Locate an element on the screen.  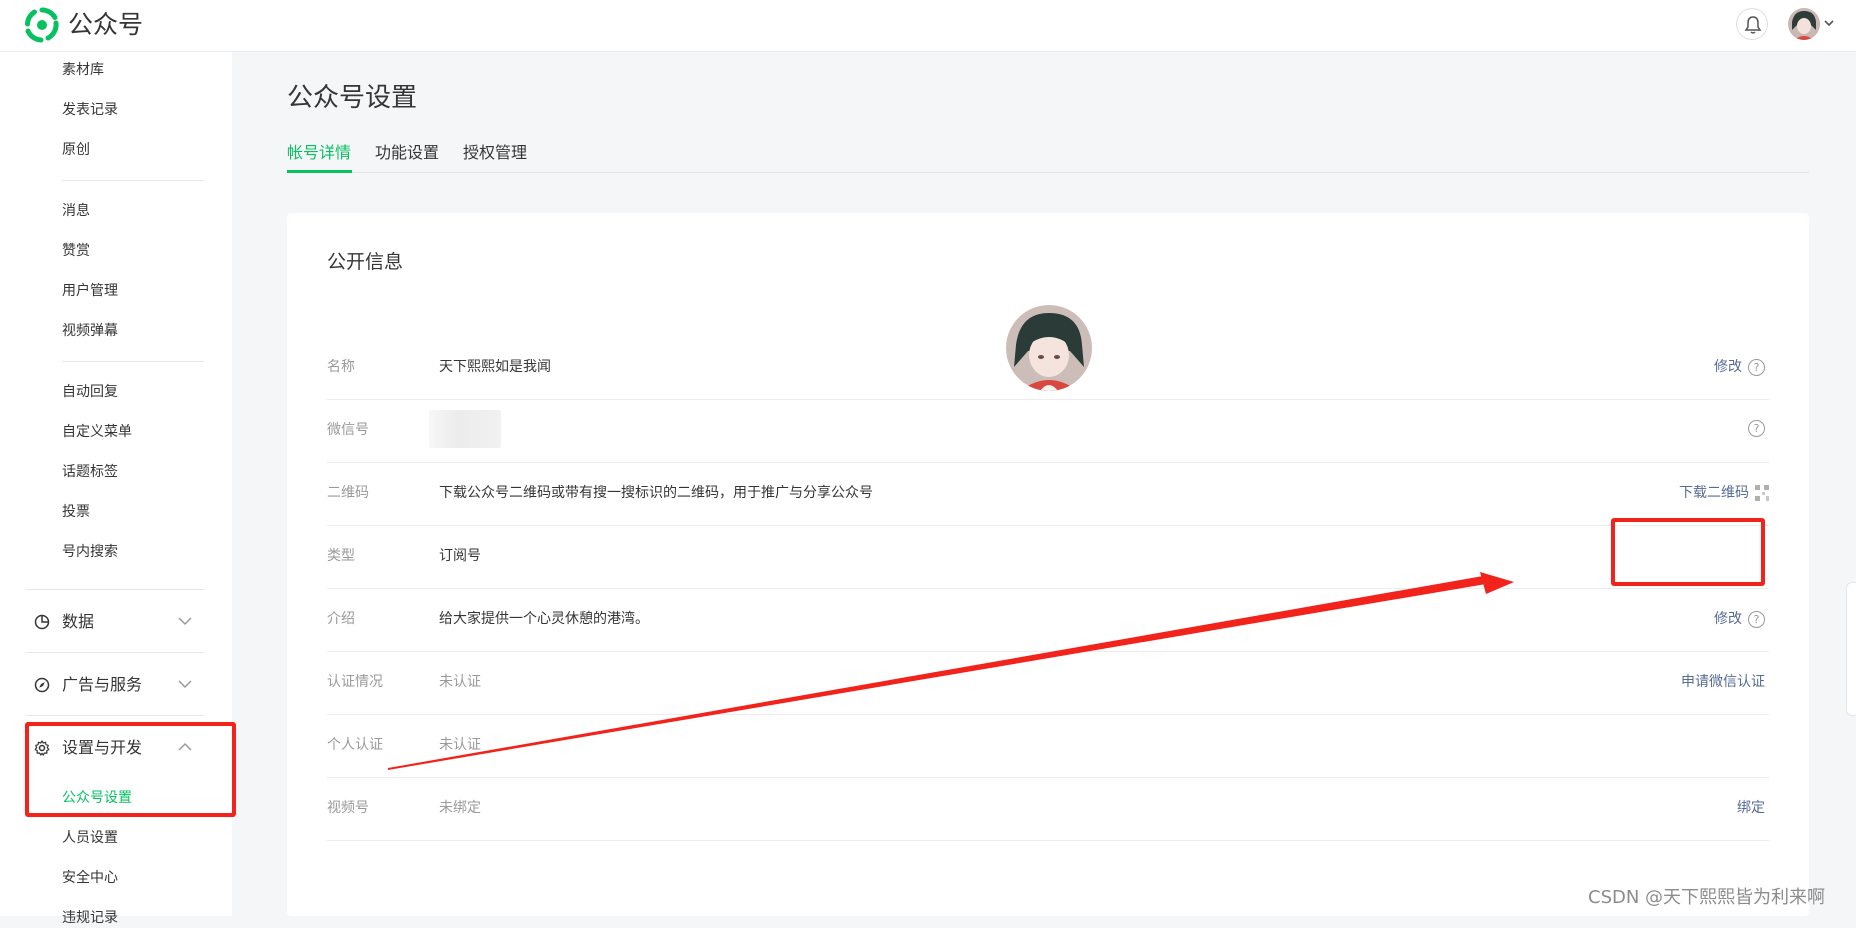
active-tab-indicator is located at coordinates (319, 171).